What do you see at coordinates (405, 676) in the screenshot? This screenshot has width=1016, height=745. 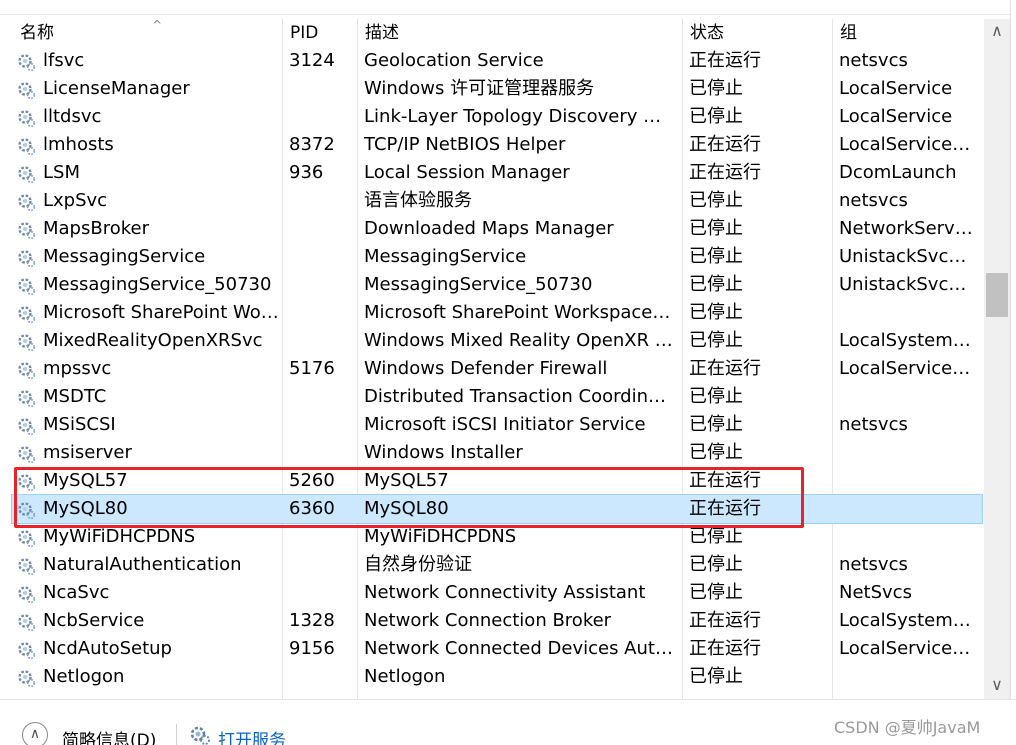 I see `service-description: Netlogon` at bounding box center [405, 676].